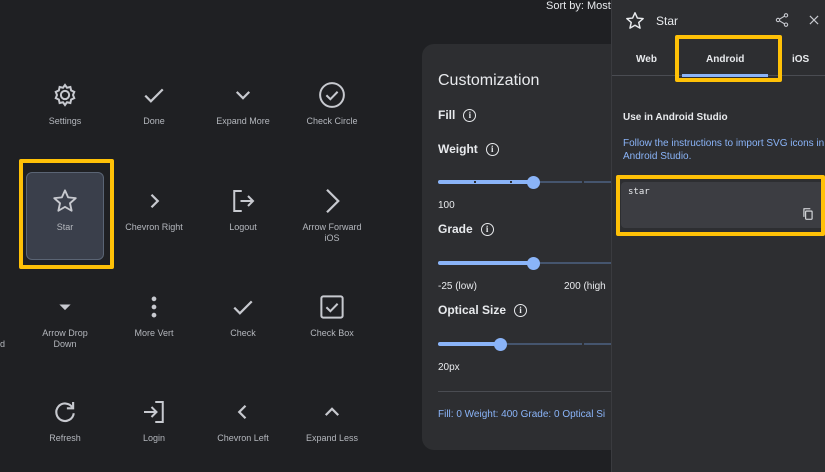  I want to click on icon-label: Expand More, so click(243, 121).